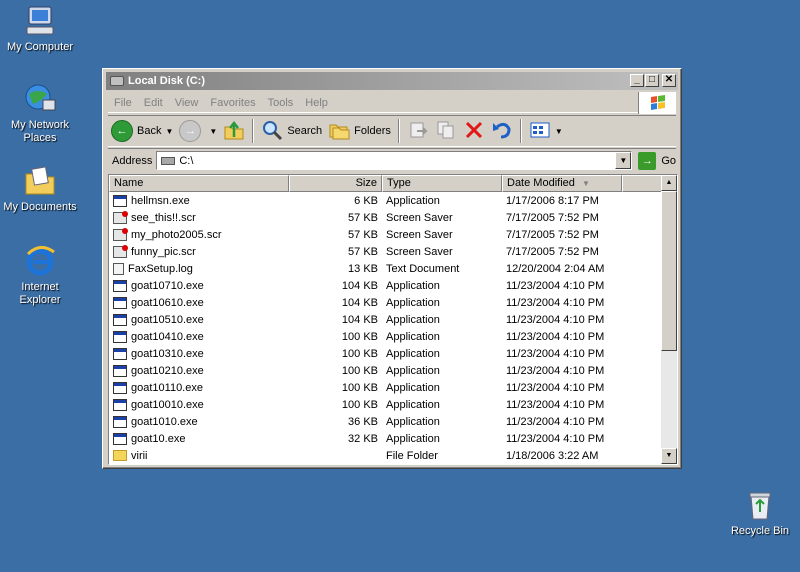 The width and height of the screenshot is (800, 572). I want to click on menu-tools: Tools, so click(281, 103).